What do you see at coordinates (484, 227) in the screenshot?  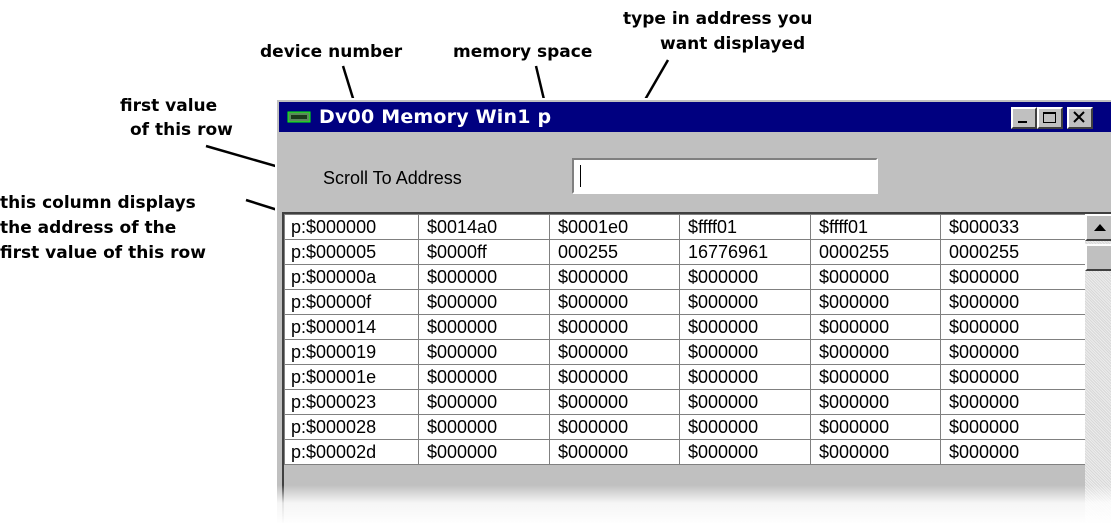 I see `memory-value-cell: $0014a0` at bounding box center [484, 227].